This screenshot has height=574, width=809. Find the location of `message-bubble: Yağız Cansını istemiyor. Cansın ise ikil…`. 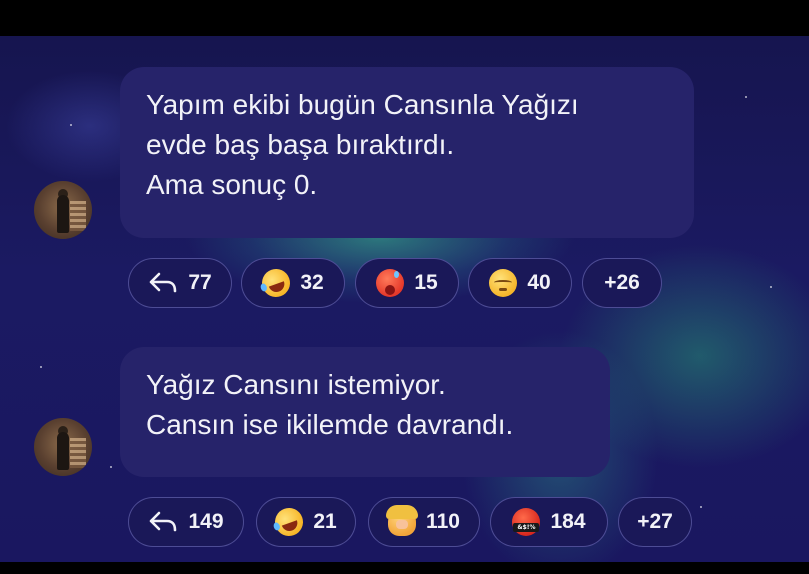

message-bubble: Yağız Cansını istemiyor. Cansın ise ikil… is located at coordinates (365, 412).